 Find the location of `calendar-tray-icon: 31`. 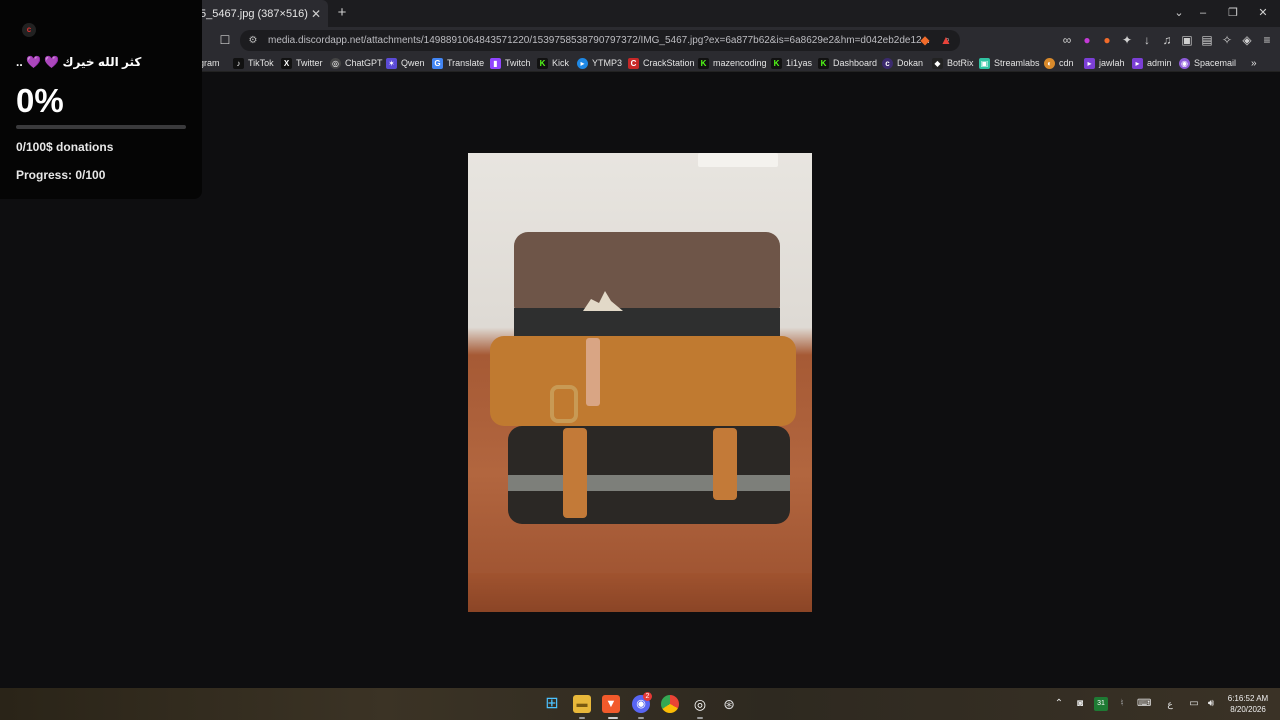

calendar-tray-icon: 31 is located at coordinates (1101, 704).